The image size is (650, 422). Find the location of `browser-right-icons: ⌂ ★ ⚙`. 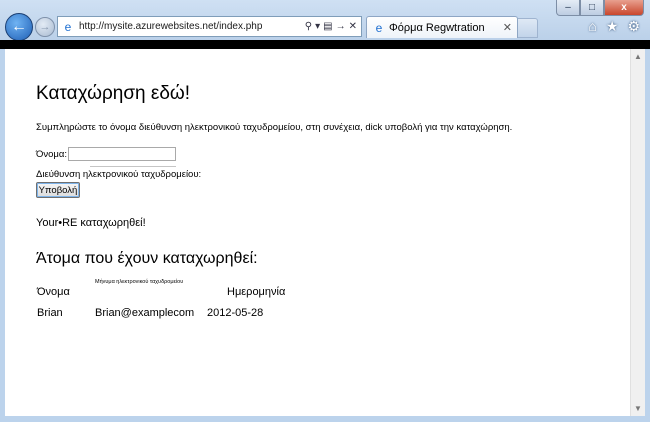

browser-right-icons: ⌂ ★ ⚙ is located at coordinates (614, 26).